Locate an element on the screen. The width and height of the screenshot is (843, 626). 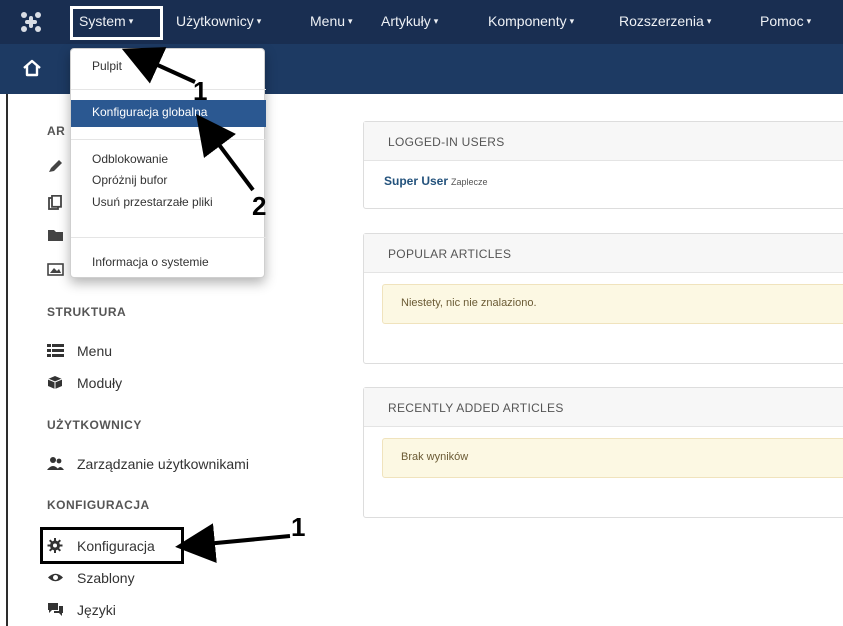
panel-logged-in-users: LOGGED-IN USERS Super User Zaplecze is located at coordinates (603, 165).